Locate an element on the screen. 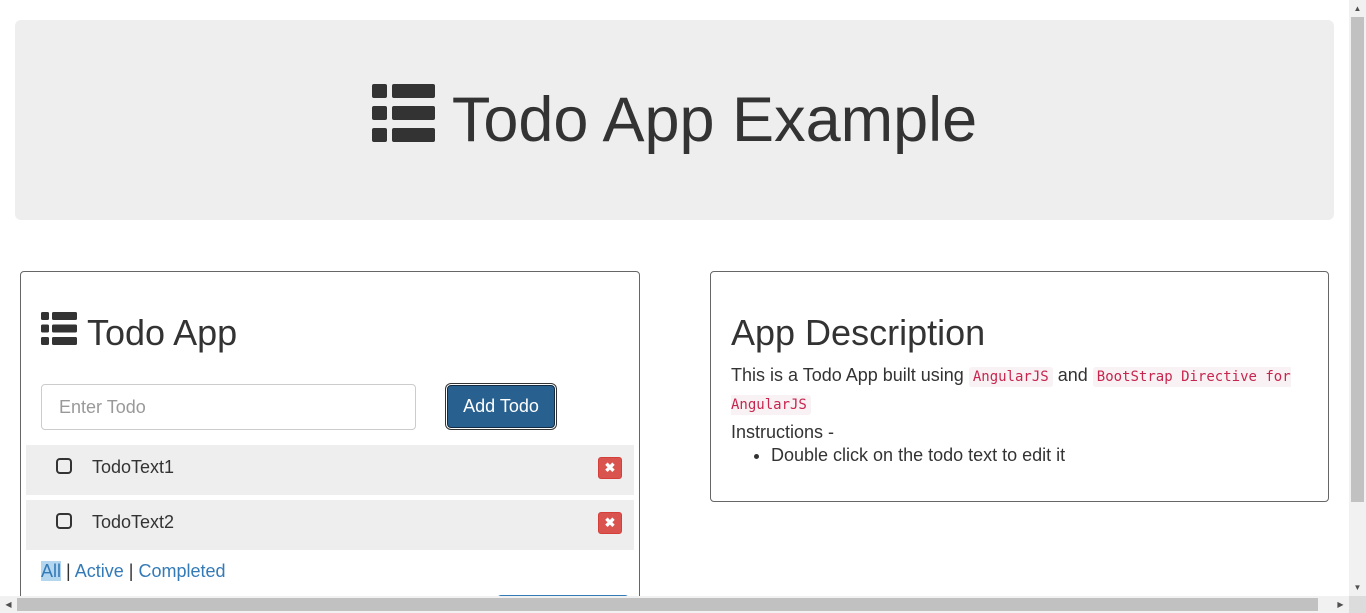 The width and height of the screenshot is (1366, 613). vertical-scroll-thumb is located at coordinates (1357, 259).